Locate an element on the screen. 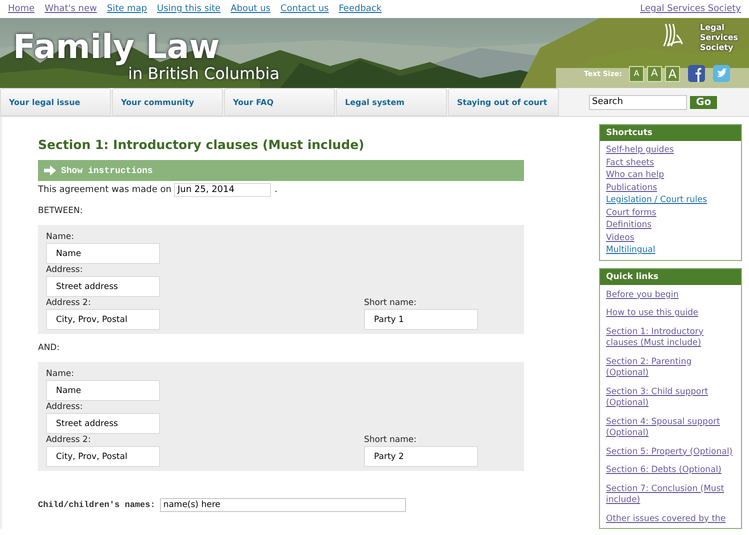  sidebar-link: Fact sheets is located at coordinates (630, 163).